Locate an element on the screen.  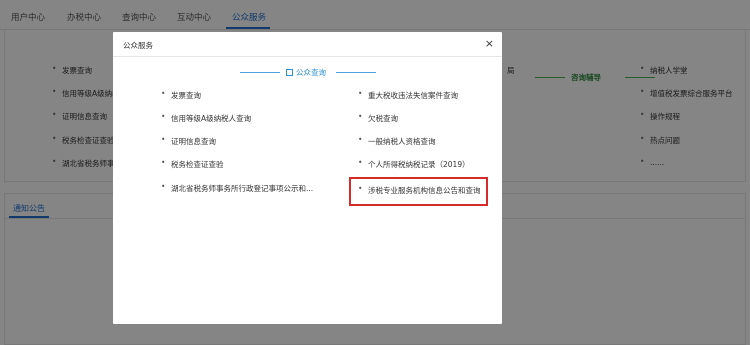
dialog-divider is located at coordinates (307, 56).